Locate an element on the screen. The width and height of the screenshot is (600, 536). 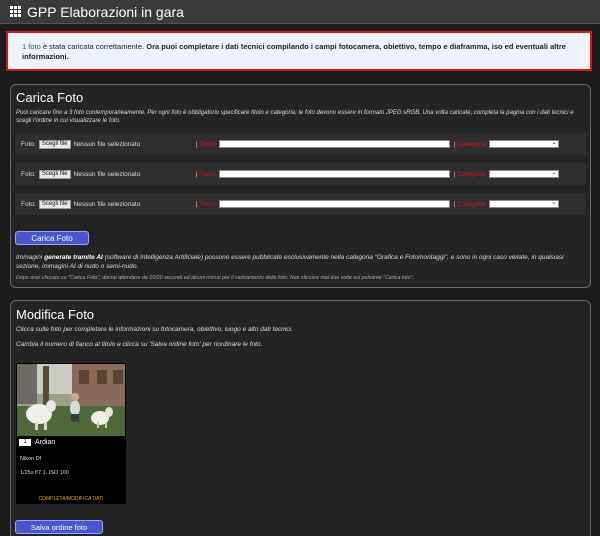
grid-icon is located at coordinates (15, 11).